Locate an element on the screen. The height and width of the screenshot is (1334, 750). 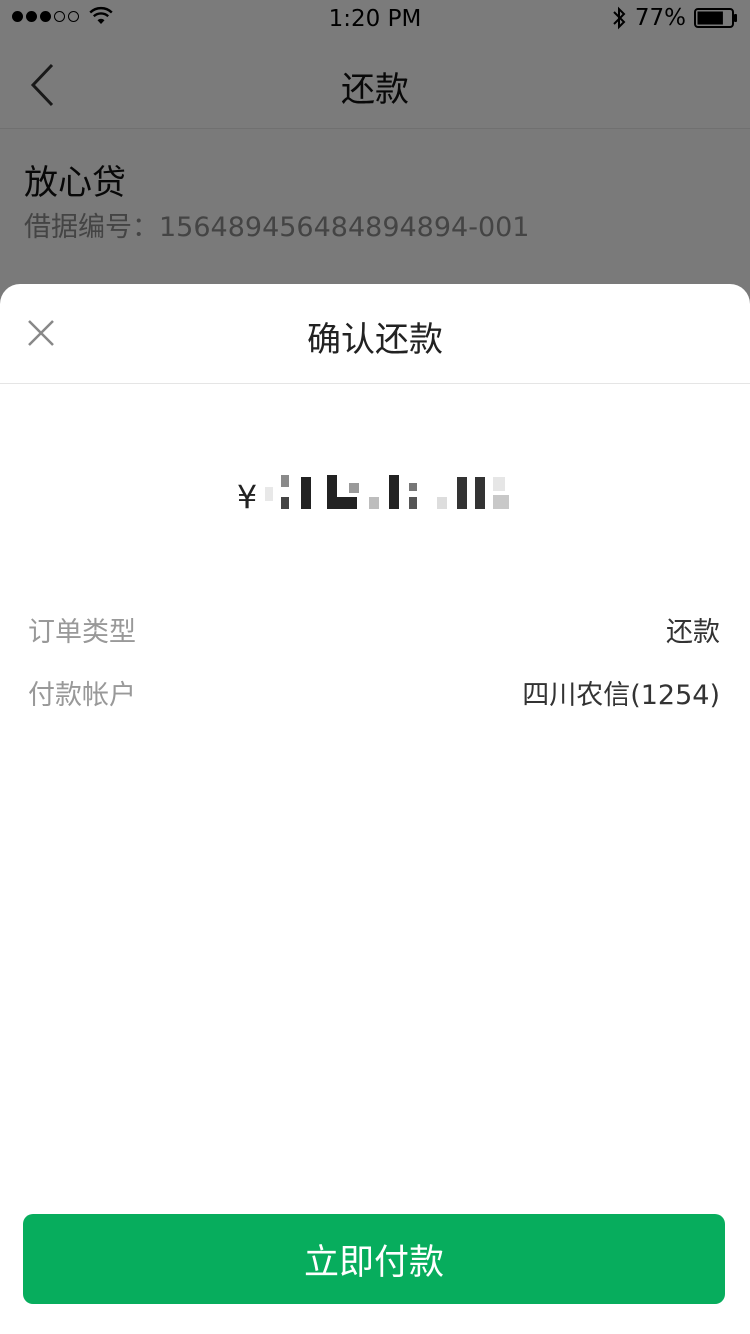
sheet-header: 确认还款 is located at coordinates (375, 334).